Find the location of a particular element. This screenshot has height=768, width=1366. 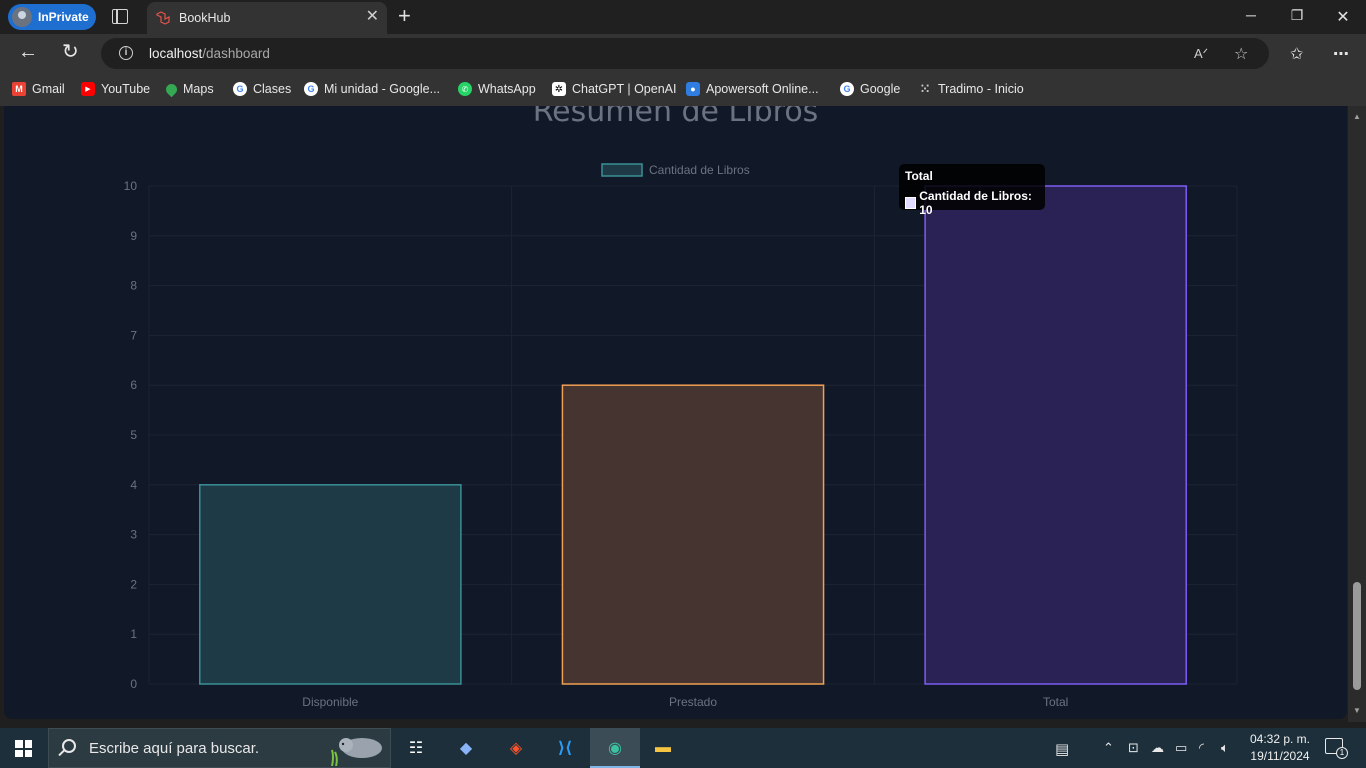

onedrive-icon: ☁ is located at coordinates (1157, 748).